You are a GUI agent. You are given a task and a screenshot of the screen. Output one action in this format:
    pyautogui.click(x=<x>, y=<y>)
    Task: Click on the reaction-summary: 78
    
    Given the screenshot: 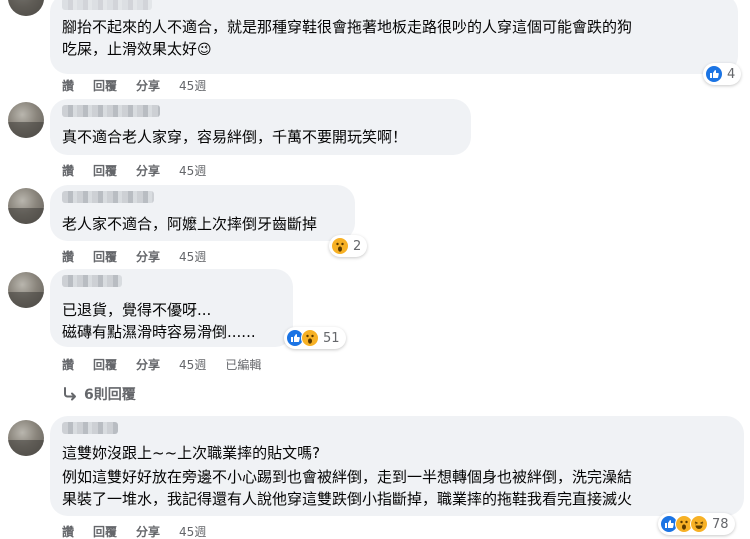 What is the action you would take?
    pyautogui.click(x=696, y=524)
    